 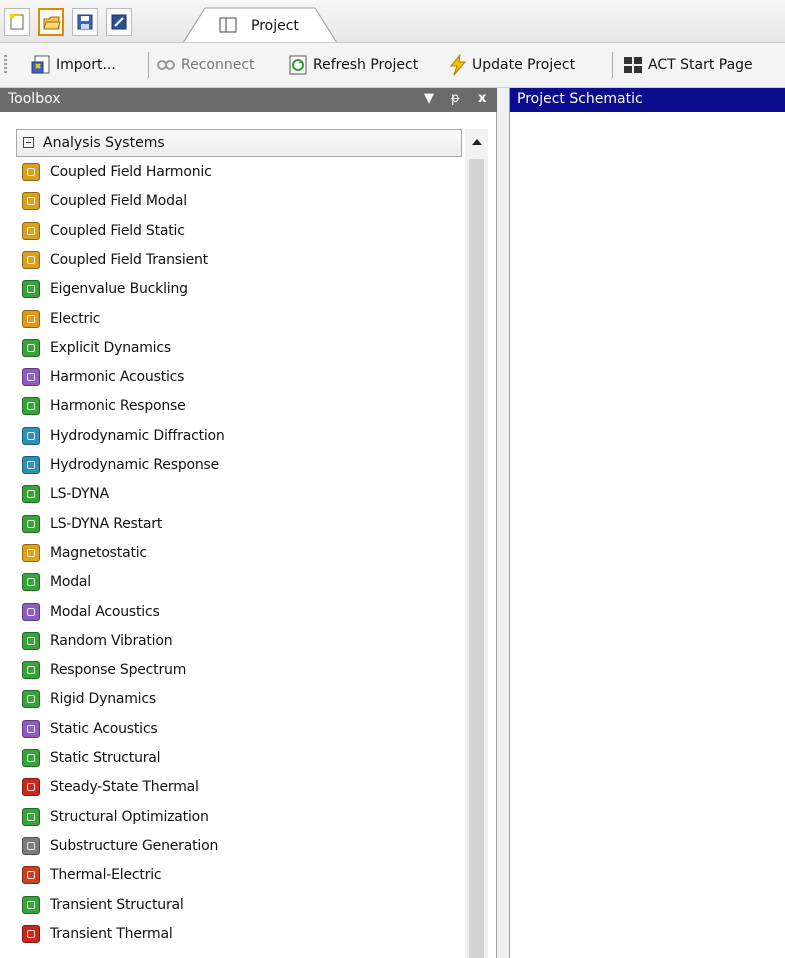 What do you see at coordinates (218, 65) in the screenshot?
I see `reconnect-label: Reconnect` at bounding box center [218, 65].